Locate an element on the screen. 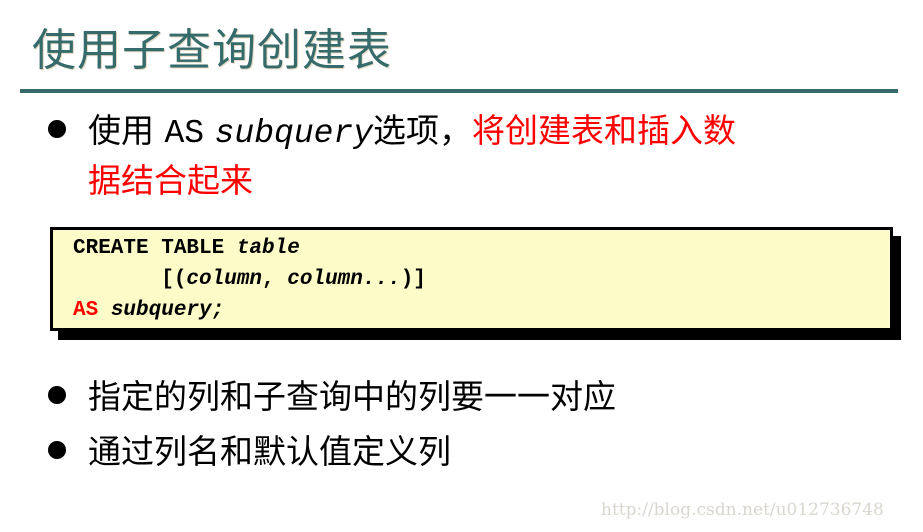 This screenshot has width=923, height=532. code-line-2: [(column, column...)] is located at coordinates (249, 279).